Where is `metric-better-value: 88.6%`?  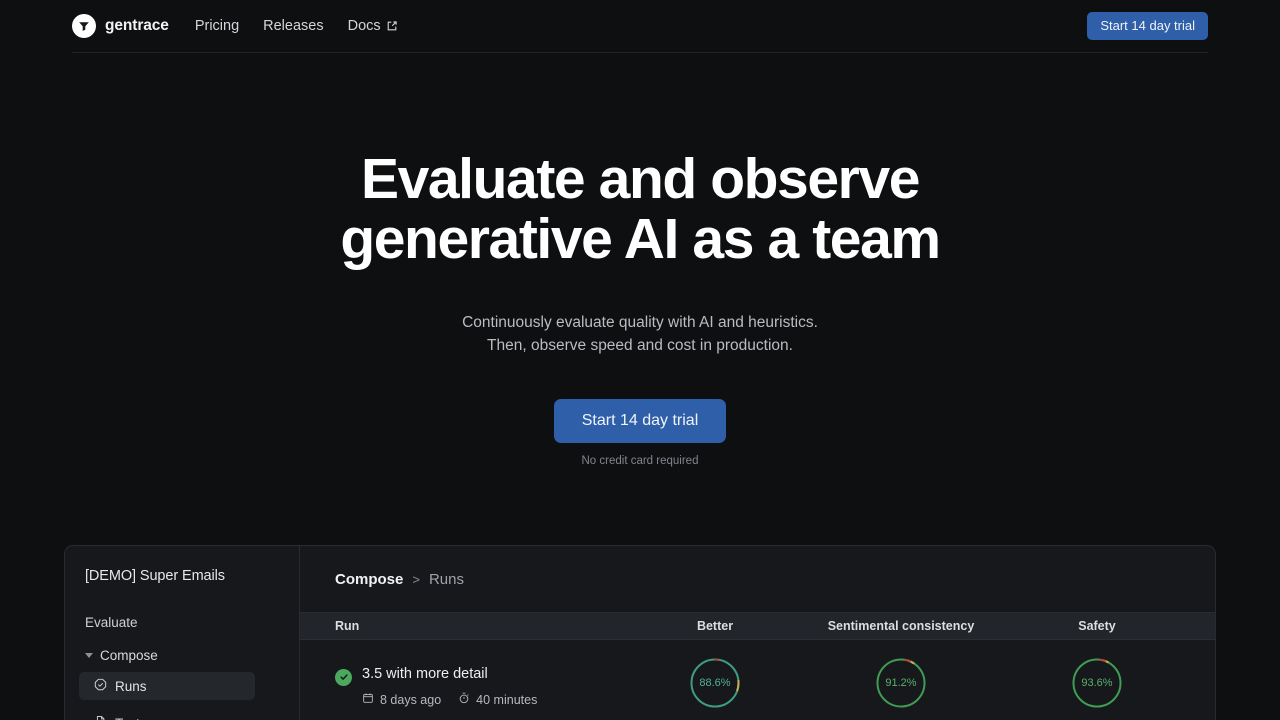 metric-better-value: 88.6% is located at coordinates (715, 682).